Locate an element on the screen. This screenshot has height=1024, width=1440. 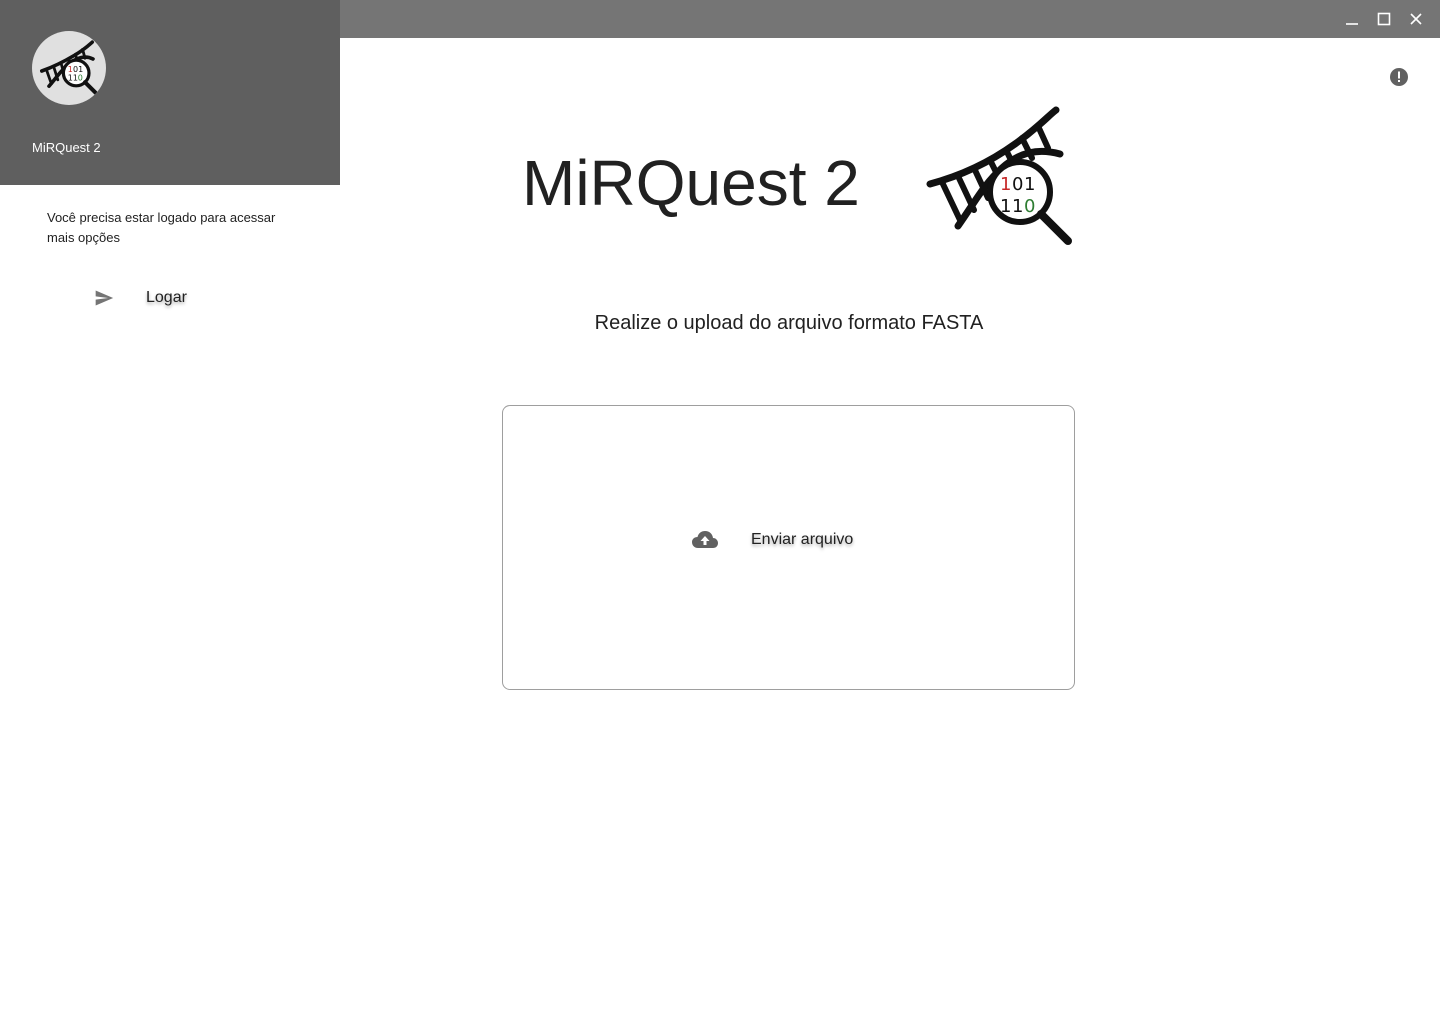
minimize-button is located at coordinates (1352, 19).